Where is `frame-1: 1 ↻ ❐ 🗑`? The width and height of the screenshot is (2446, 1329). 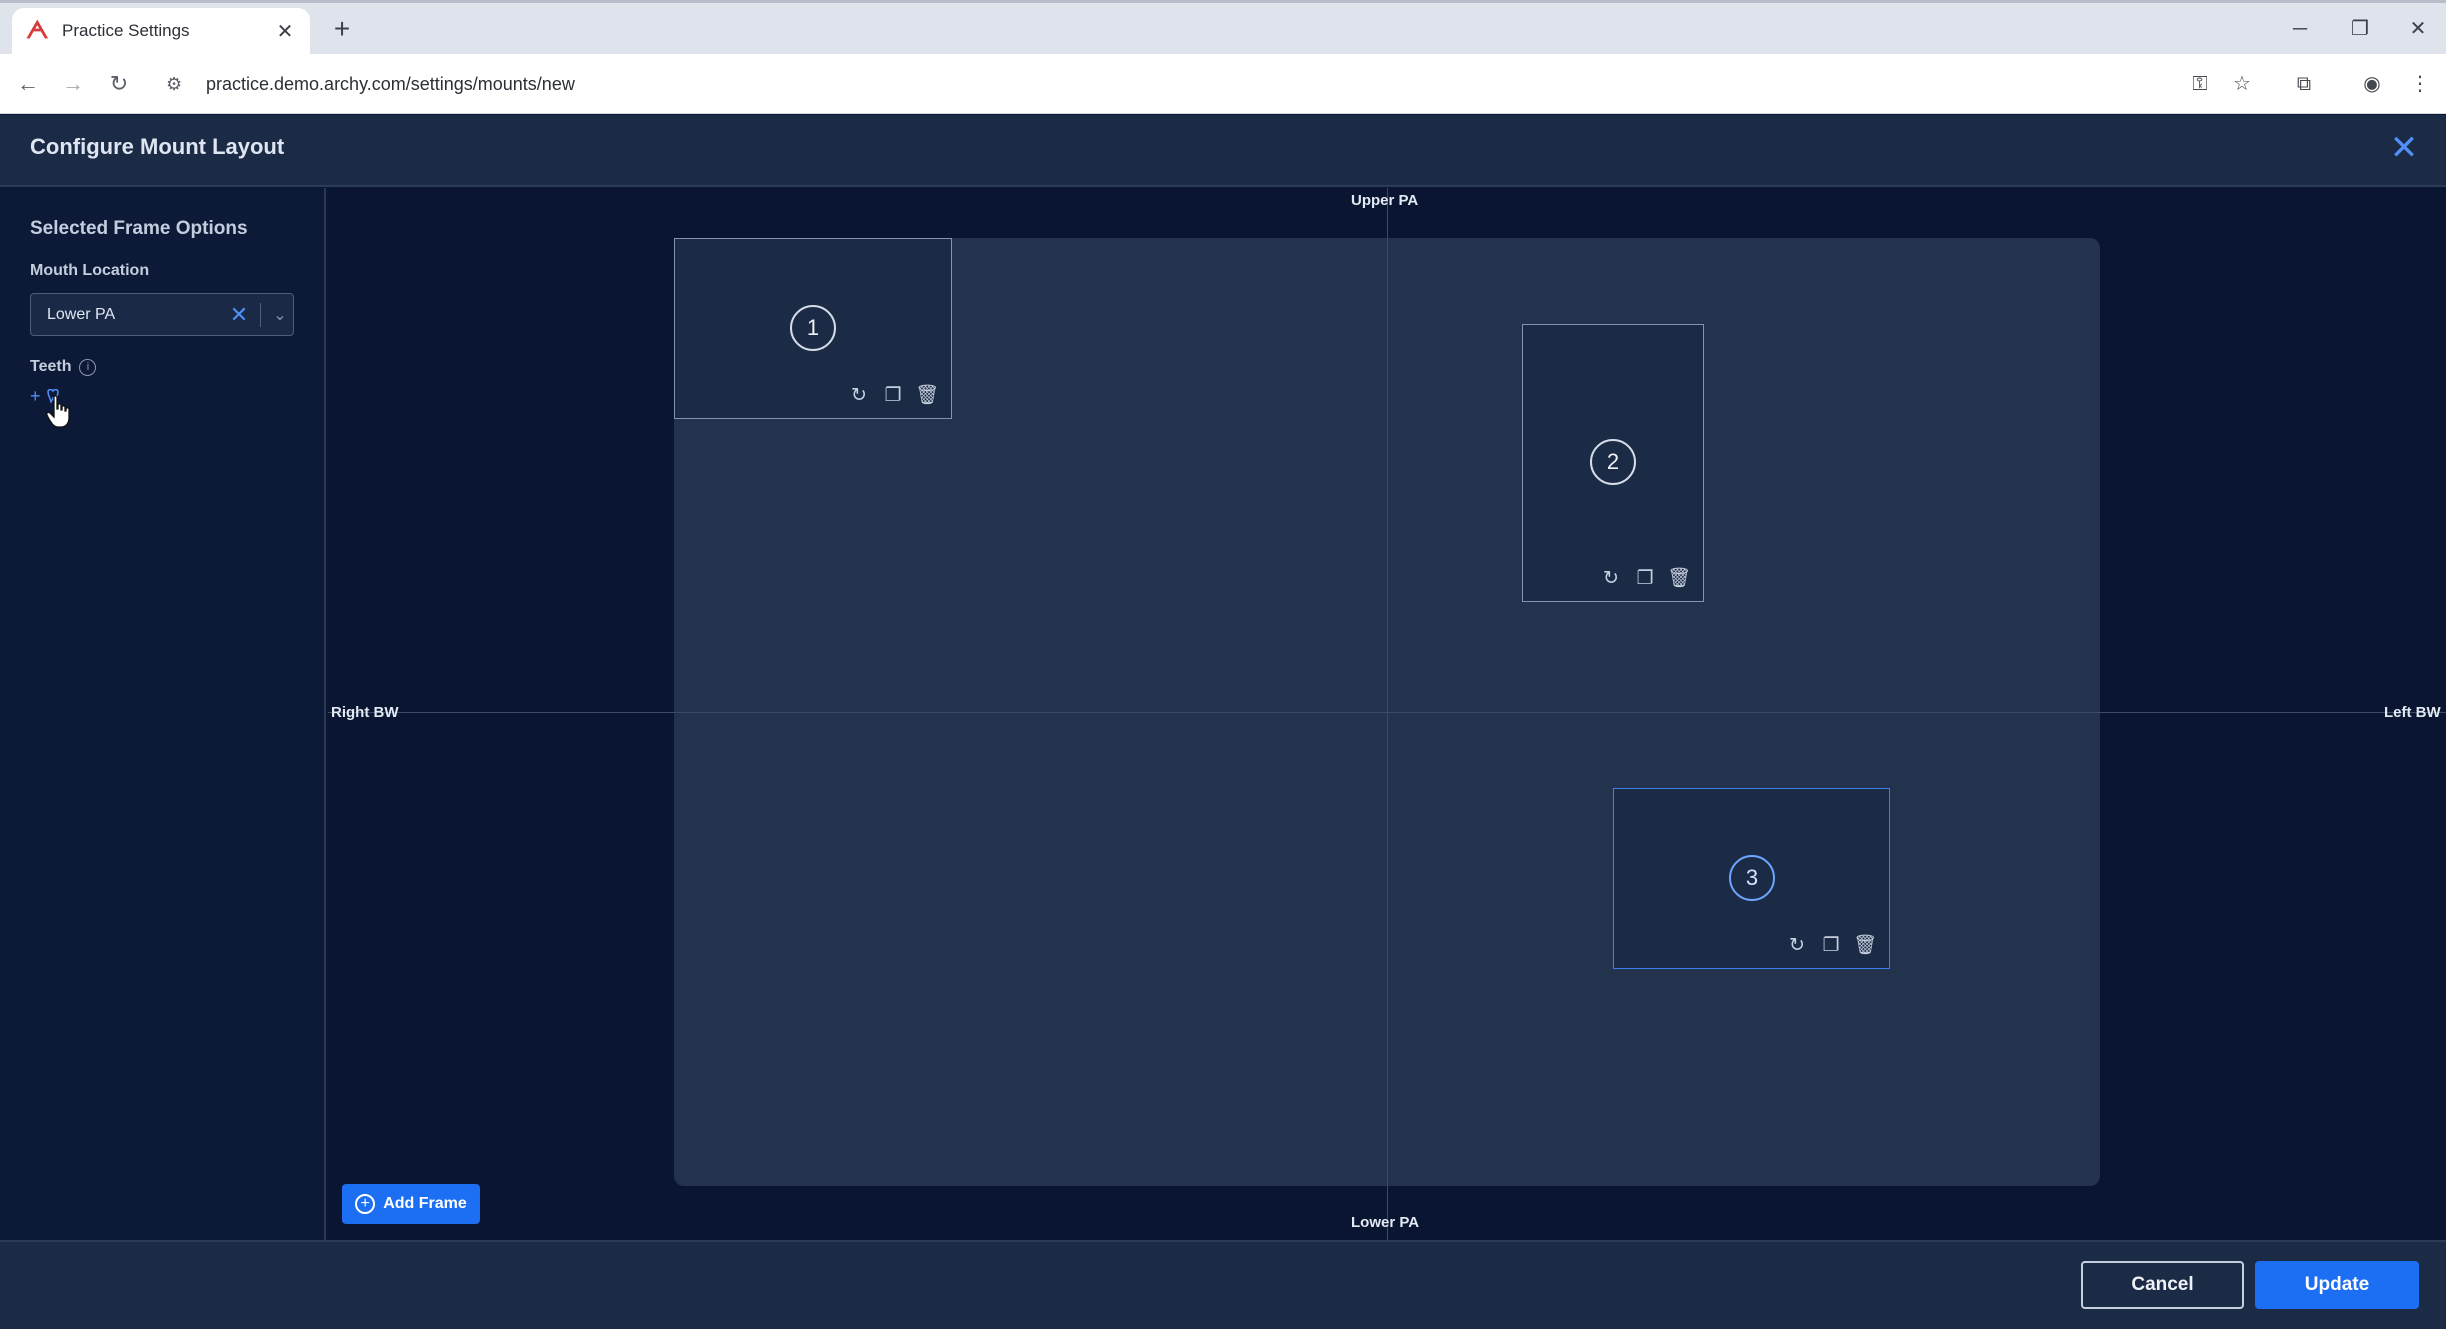 frame-1: 1 ↻ ❐ 🗑 is located at coordinates (813, 328).